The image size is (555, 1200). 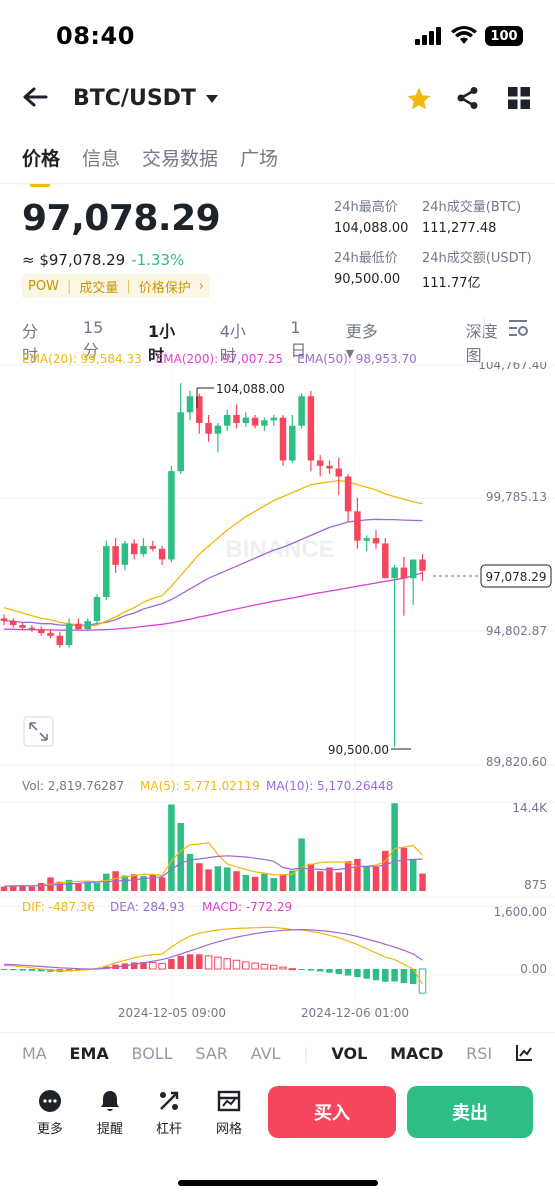 I want to click on action-alert: 提醒, so click(x=110, y=1112).